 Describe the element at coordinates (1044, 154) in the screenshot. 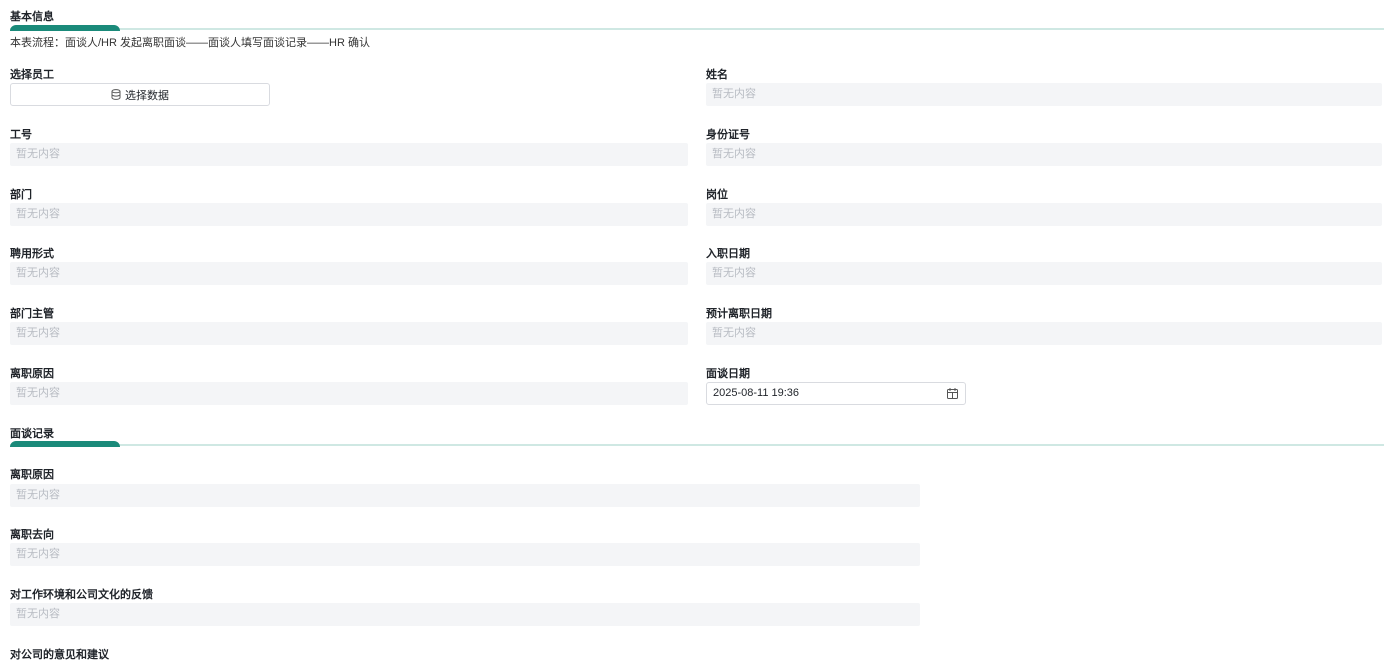

I see `id-card-field: 暂无内容` at that location.